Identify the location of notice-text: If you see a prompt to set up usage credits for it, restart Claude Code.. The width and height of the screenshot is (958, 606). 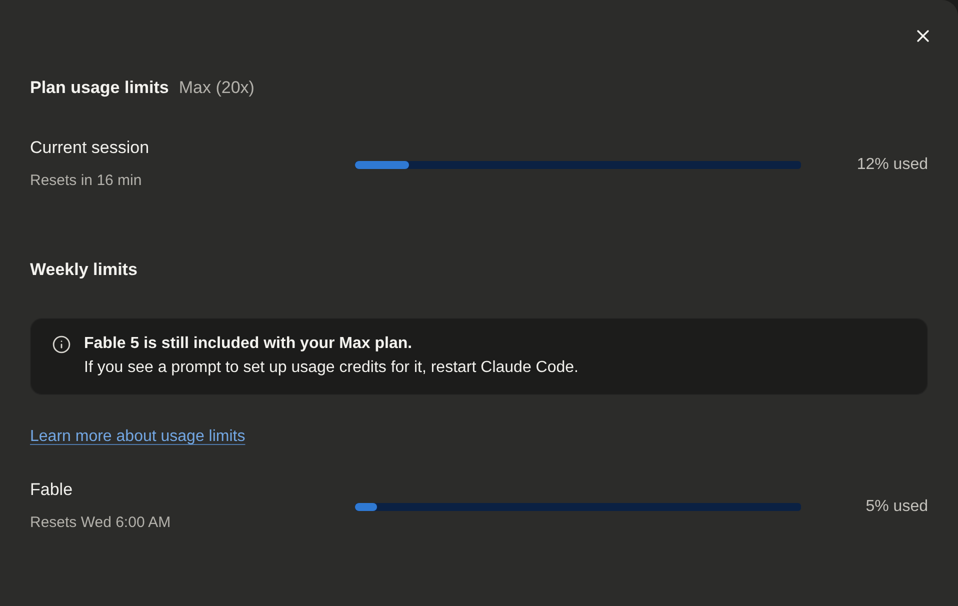
(331, 368).